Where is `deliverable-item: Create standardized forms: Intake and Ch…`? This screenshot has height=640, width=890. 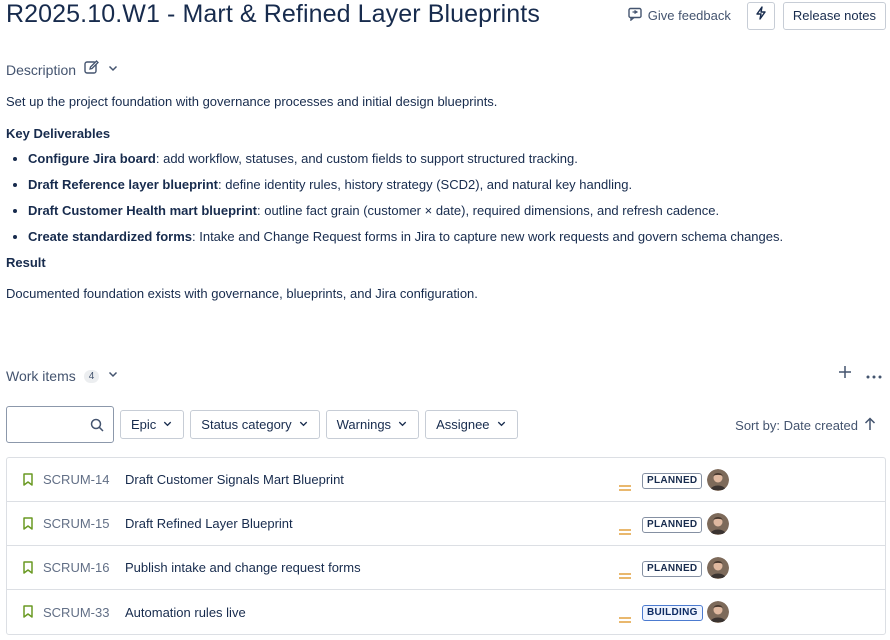 deliverable-item: Create standardized forms: Intake and Ch… is located at coordinates (452, 237).